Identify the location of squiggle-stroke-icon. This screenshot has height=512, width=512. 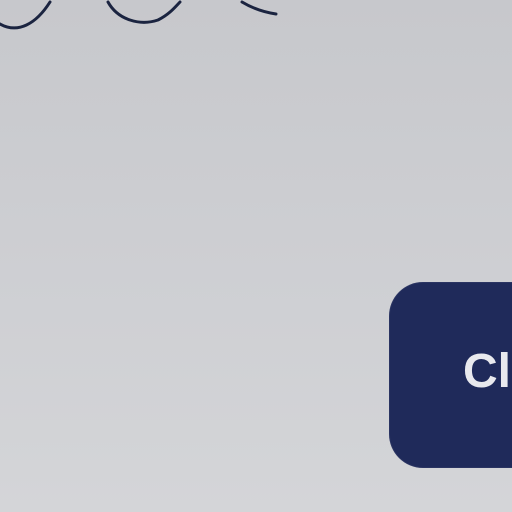
(139, 15).